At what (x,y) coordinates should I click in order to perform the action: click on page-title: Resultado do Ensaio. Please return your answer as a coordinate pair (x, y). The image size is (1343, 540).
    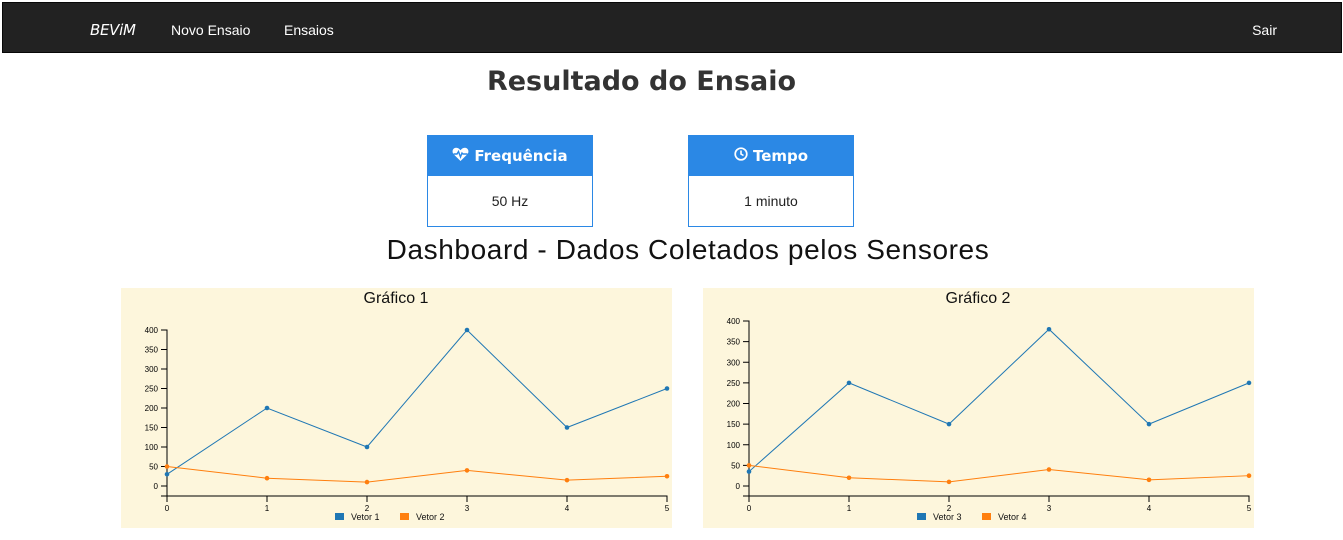
    Looking at the image, I should click on (641, 81).